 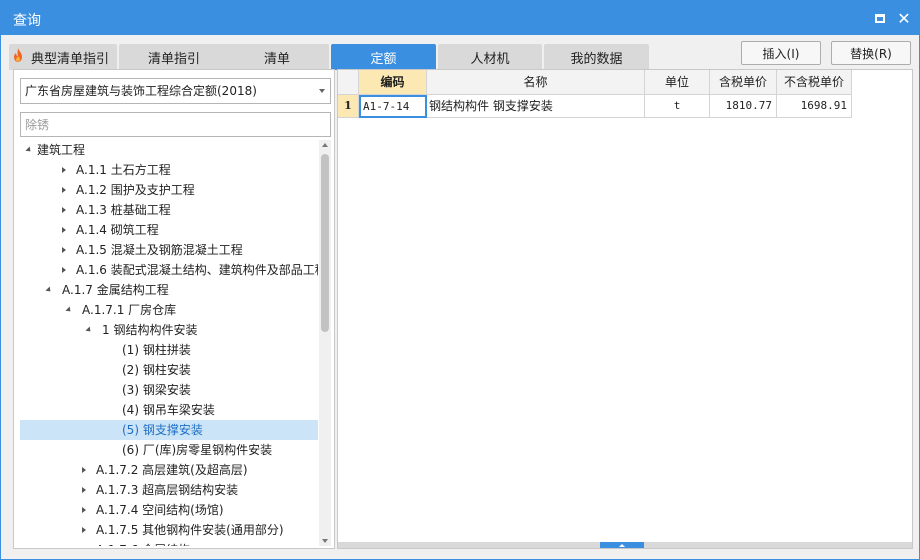 What do you see at coordinates (393, 82) in the screenshot?
I see `column-header-code: 编码` at bounding box center [393, 82].